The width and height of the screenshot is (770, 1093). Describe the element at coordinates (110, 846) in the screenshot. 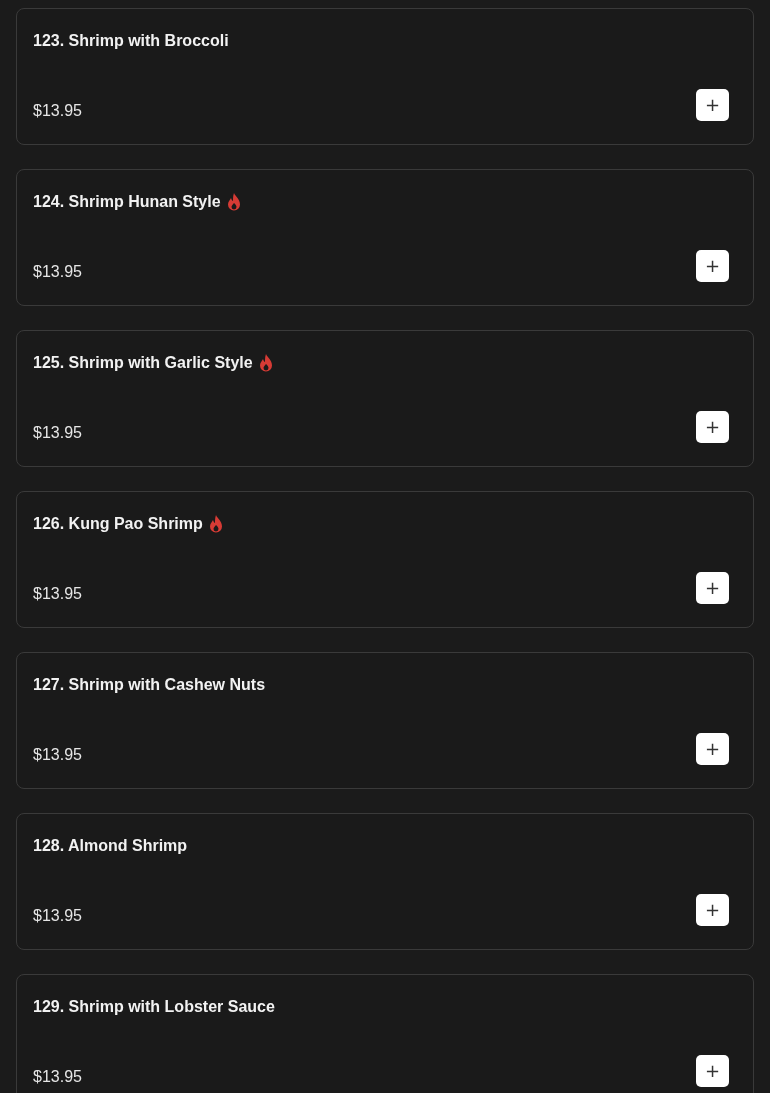

I see `item-name: 128. Almond Shrimp` at that location.